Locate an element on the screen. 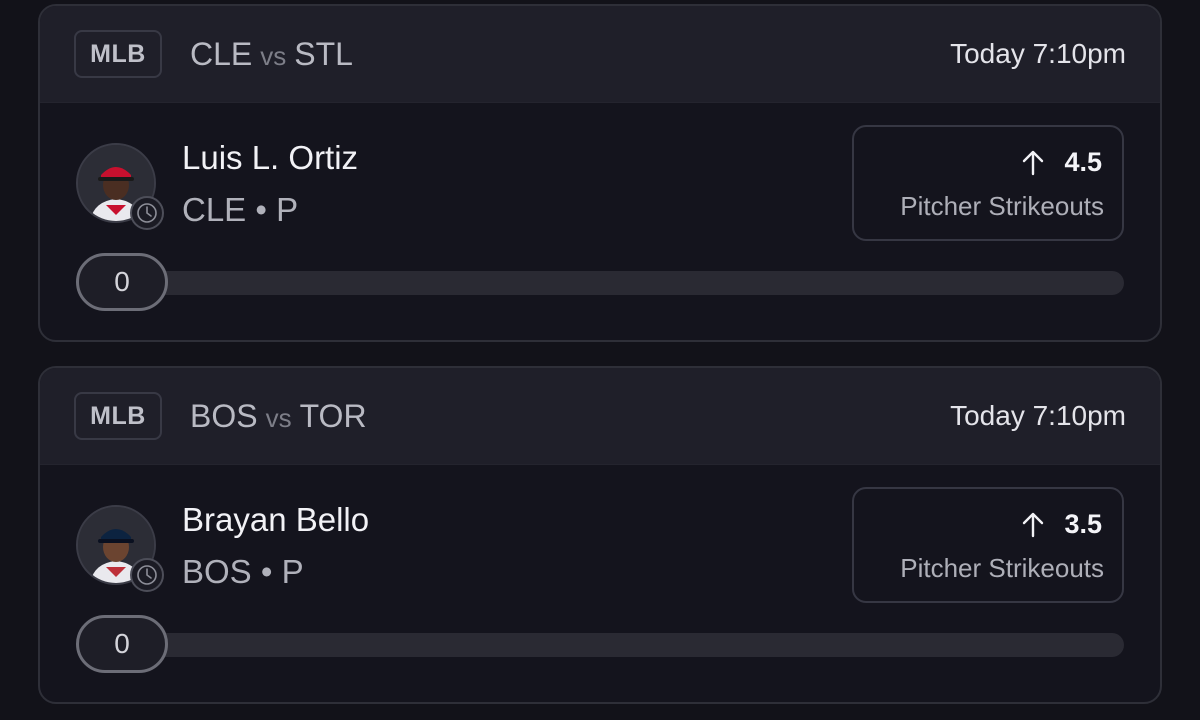 This screenshot has height=720, width=1200. player-meta: CLE • P is located at coordinates (240, 210).